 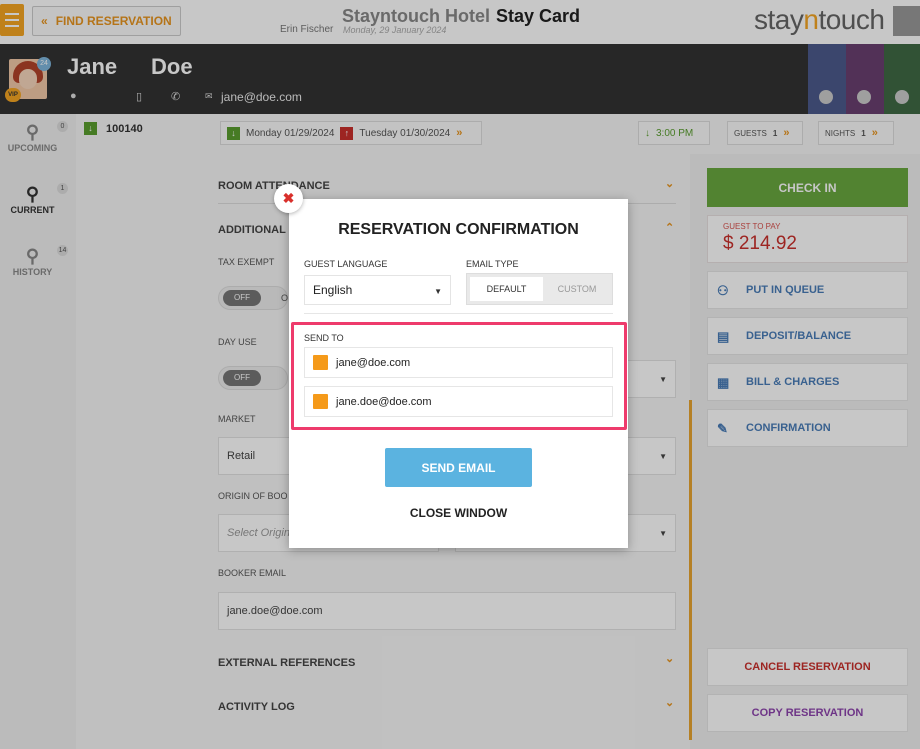 What do you see at coordinates (458, 513) in the screenshot?
I see `close-window-button: CLOSE WINDOW` at bounding box center [458, 513].